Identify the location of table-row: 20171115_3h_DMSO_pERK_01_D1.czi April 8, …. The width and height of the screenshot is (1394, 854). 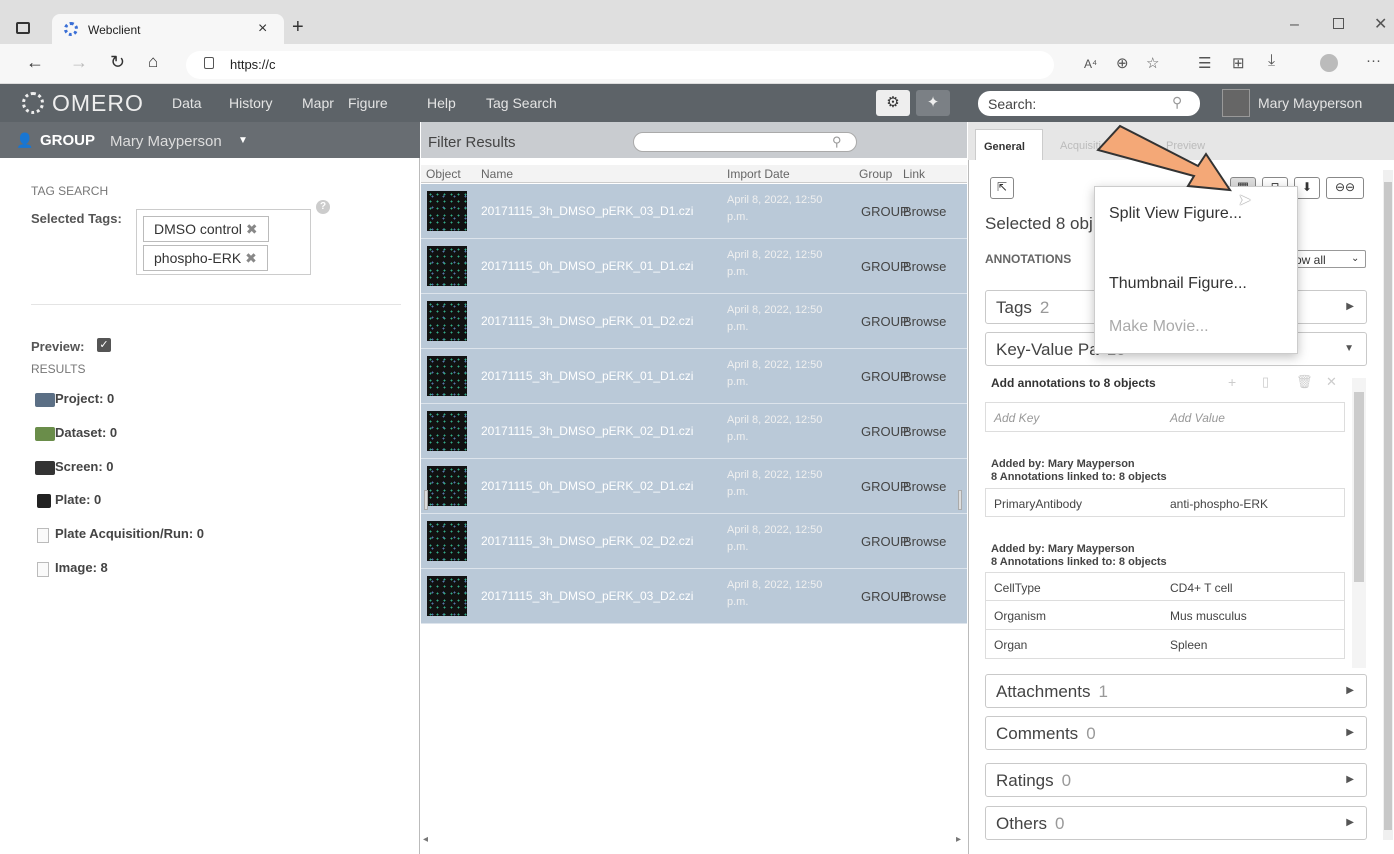
(694, 376).